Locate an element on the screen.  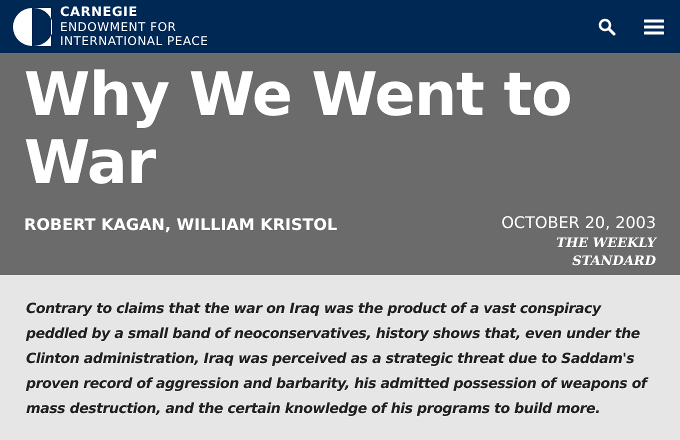
search-icon is located at coordinates (607, 27).